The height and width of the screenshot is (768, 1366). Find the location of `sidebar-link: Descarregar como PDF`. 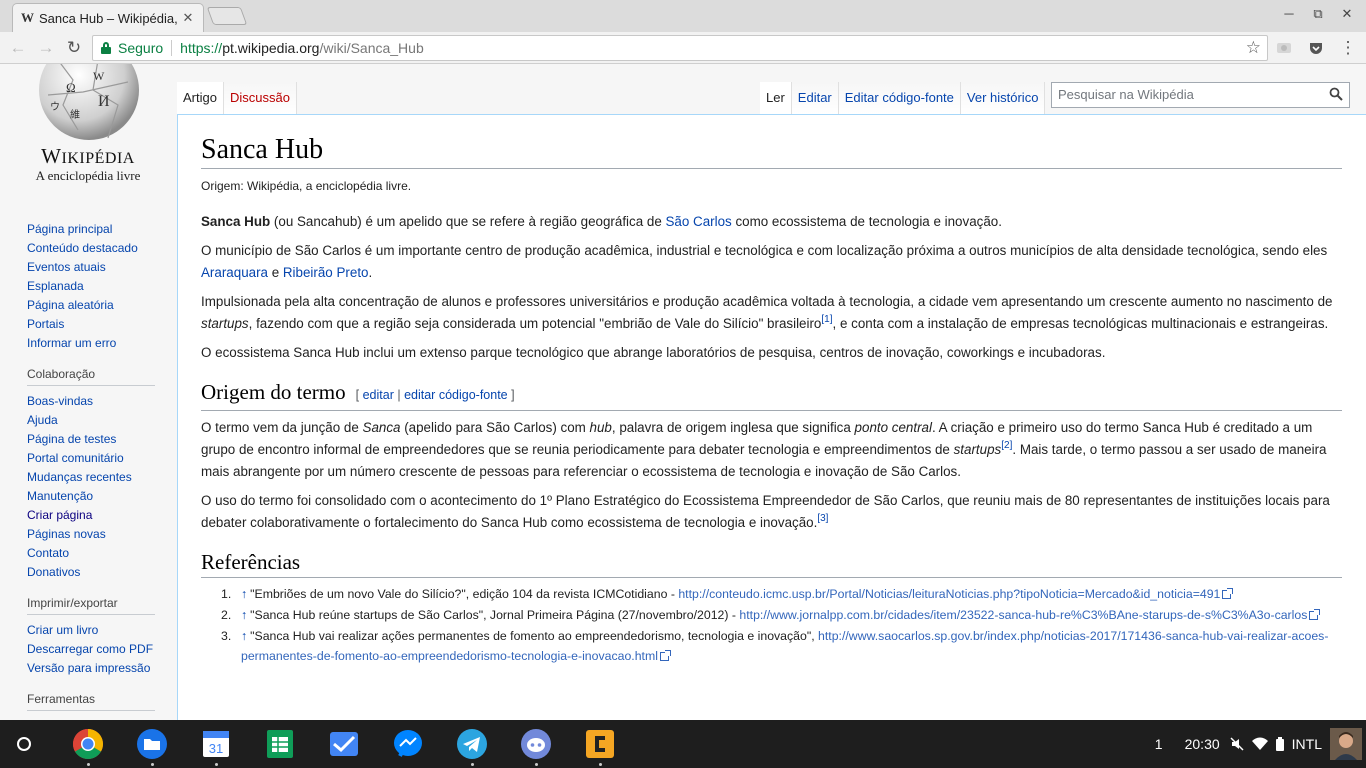

sidebar-link: Descarregar como PDF is located at coordinates (92, 649).